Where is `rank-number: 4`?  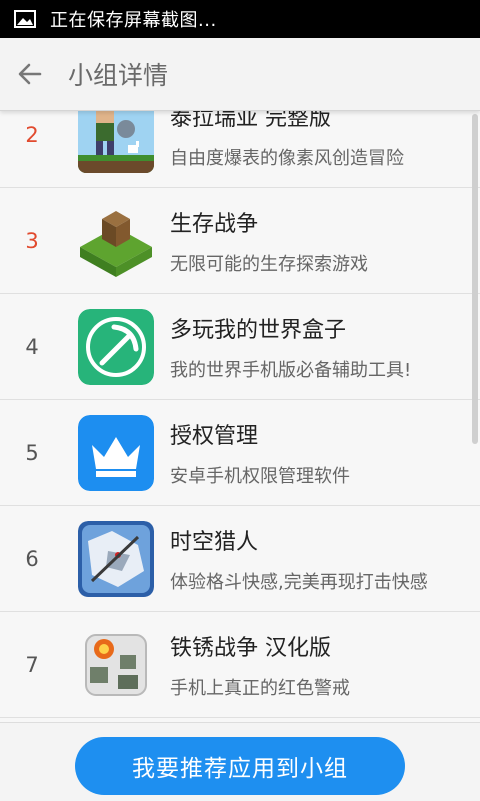 rank-number: 4 is located at coordinates (32, 346).